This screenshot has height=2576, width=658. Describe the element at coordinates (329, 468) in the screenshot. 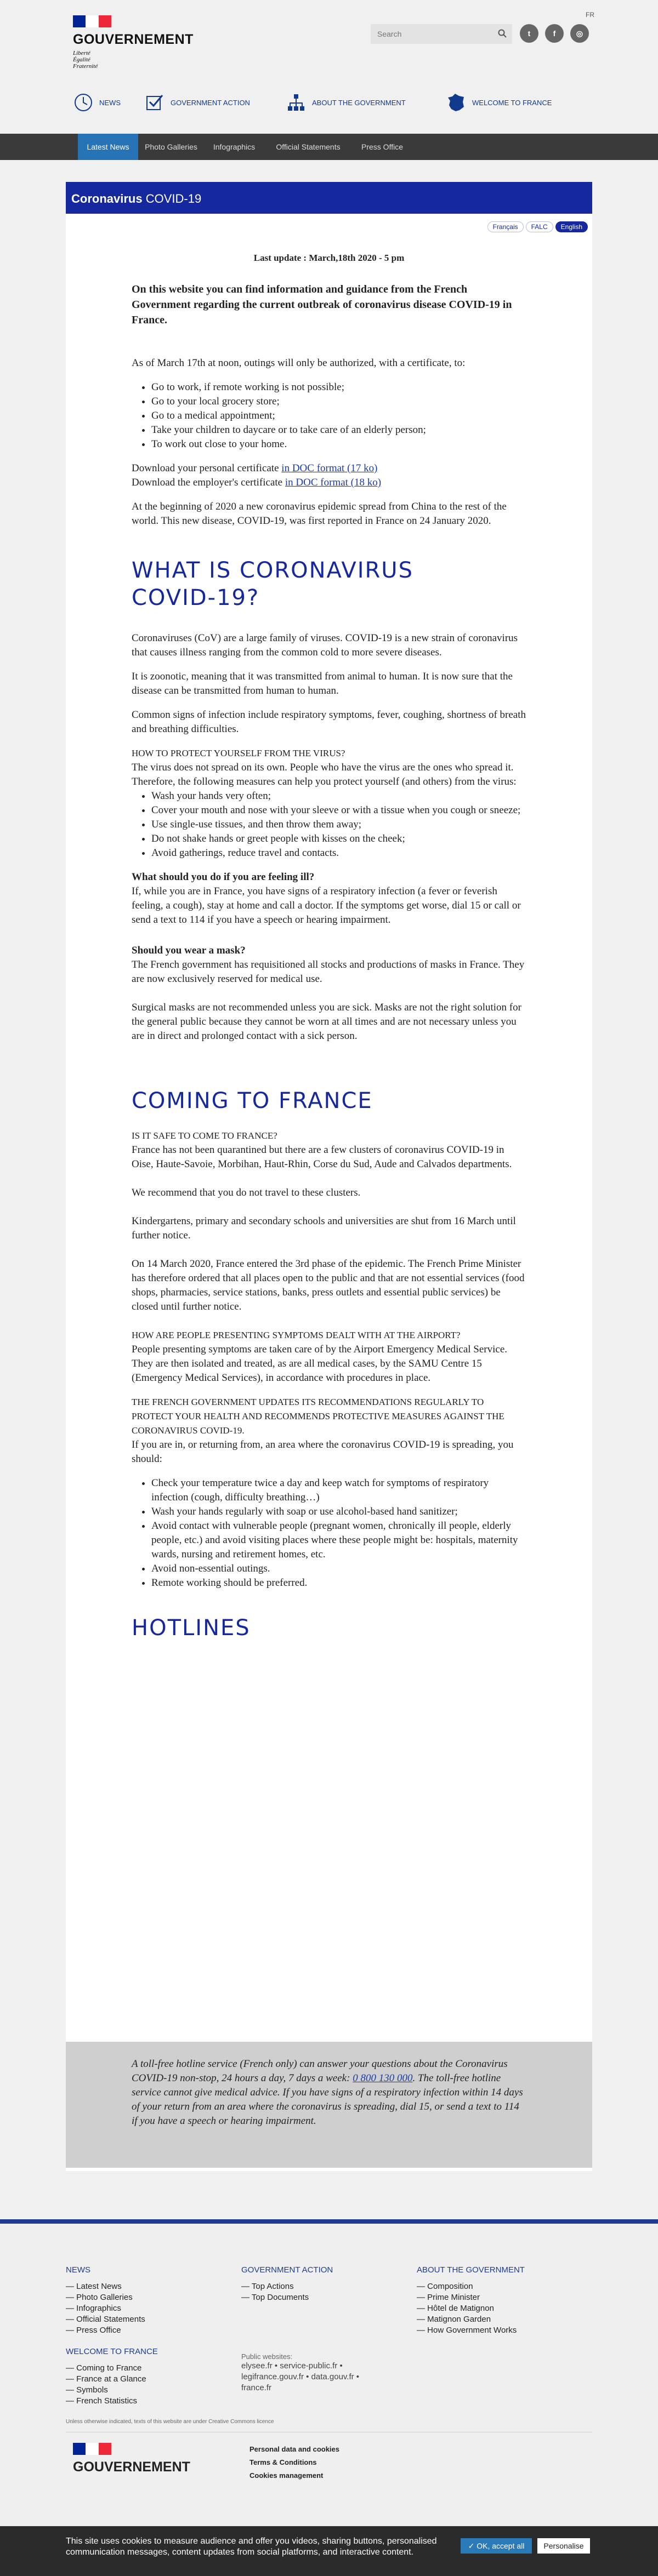

I see `personal-certificate-link: in DOC format (17 ko)` at that location.